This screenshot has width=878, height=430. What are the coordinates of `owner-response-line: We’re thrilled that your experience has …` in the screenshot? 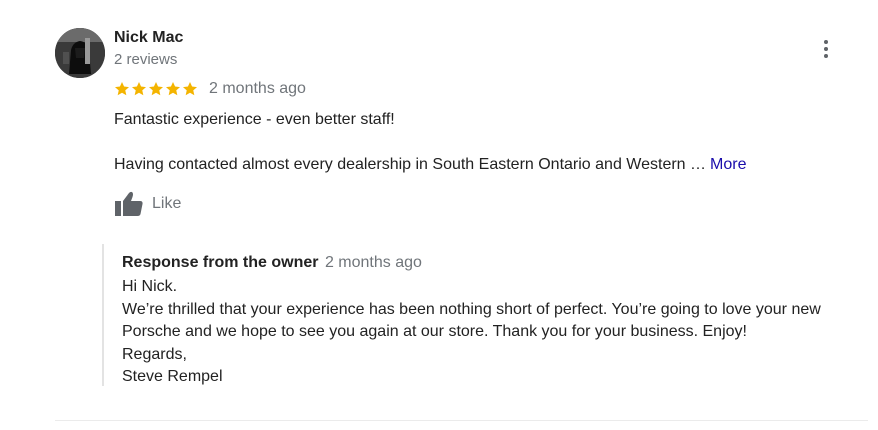 It's located at (471, 309).